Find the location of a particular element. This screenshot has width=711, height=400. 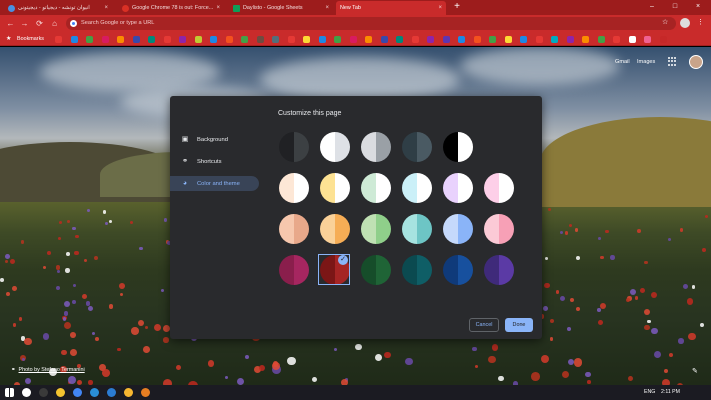

new-tab-button: + is located at coordinates (457, 7).